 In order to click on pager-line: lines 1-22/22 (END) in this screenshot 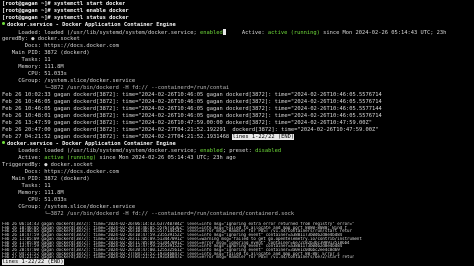, I will do `click(33, 262)`.